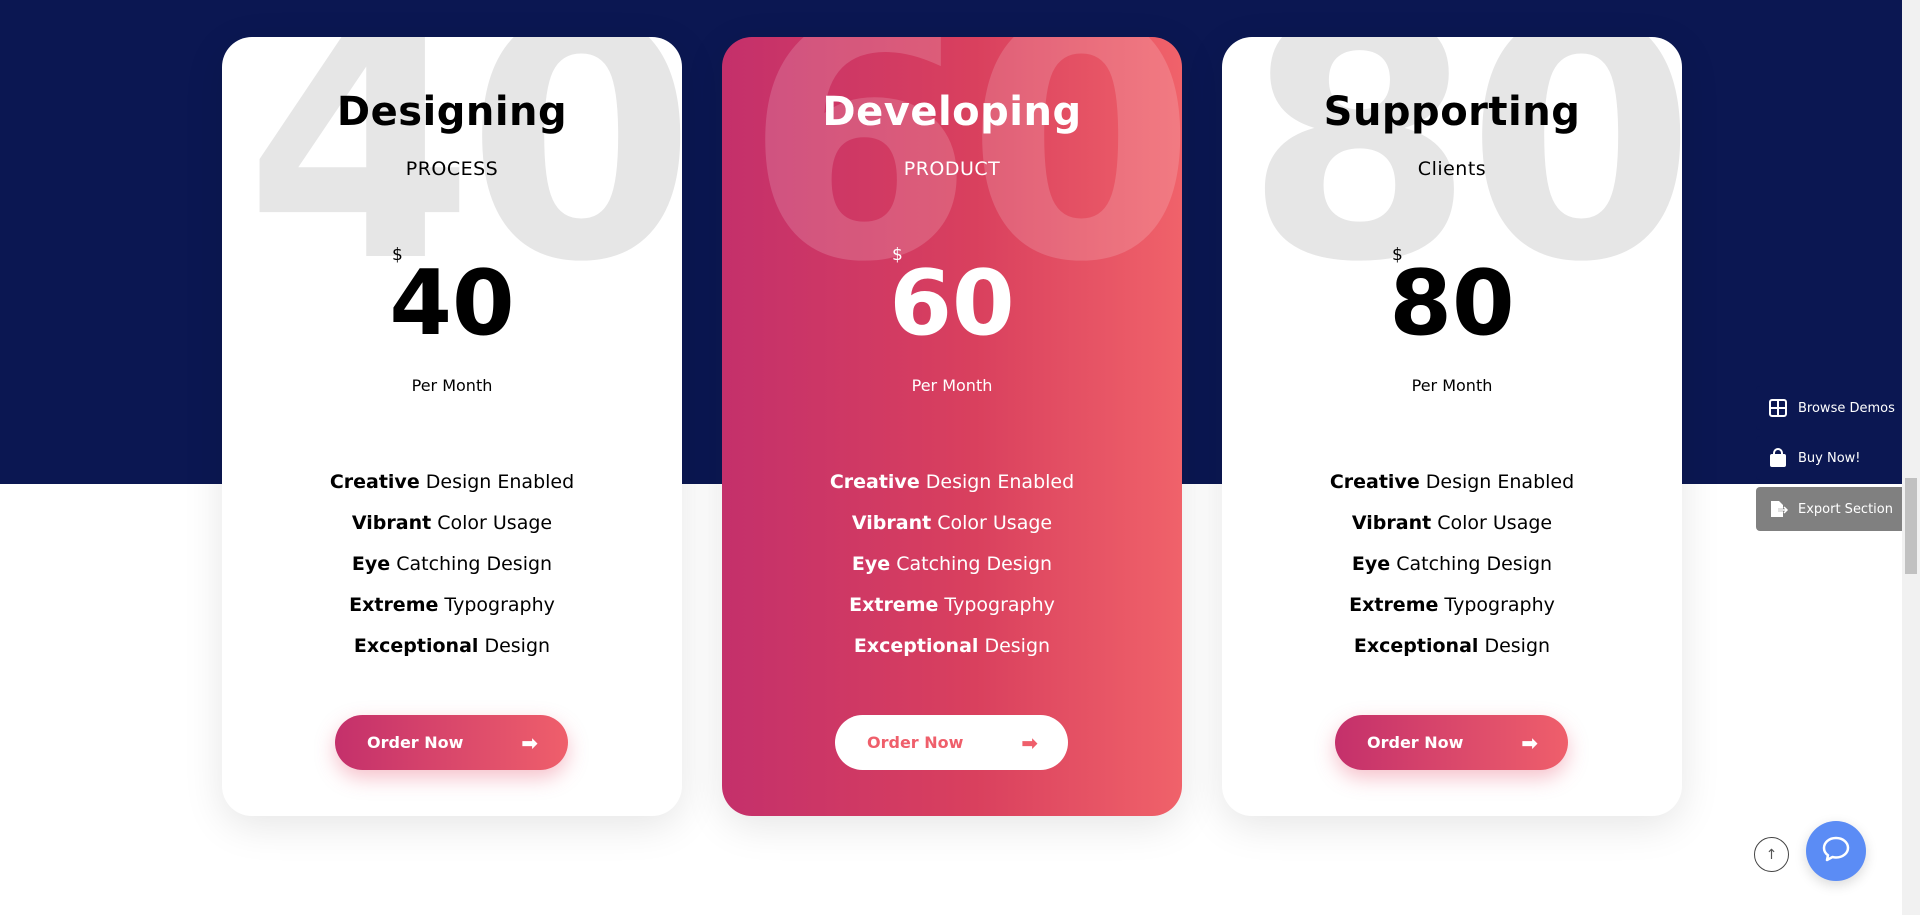 The height and width of the screenshot is (915, 1920). I want to click on card-subtitle: PROCESS, so click(452, 169).